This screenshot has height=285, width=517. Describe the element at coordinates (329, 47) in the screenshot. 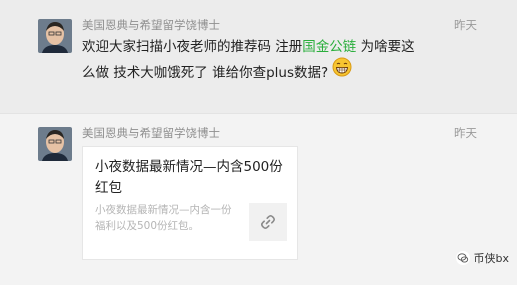

I see `message-link: 国金公链` at that location.